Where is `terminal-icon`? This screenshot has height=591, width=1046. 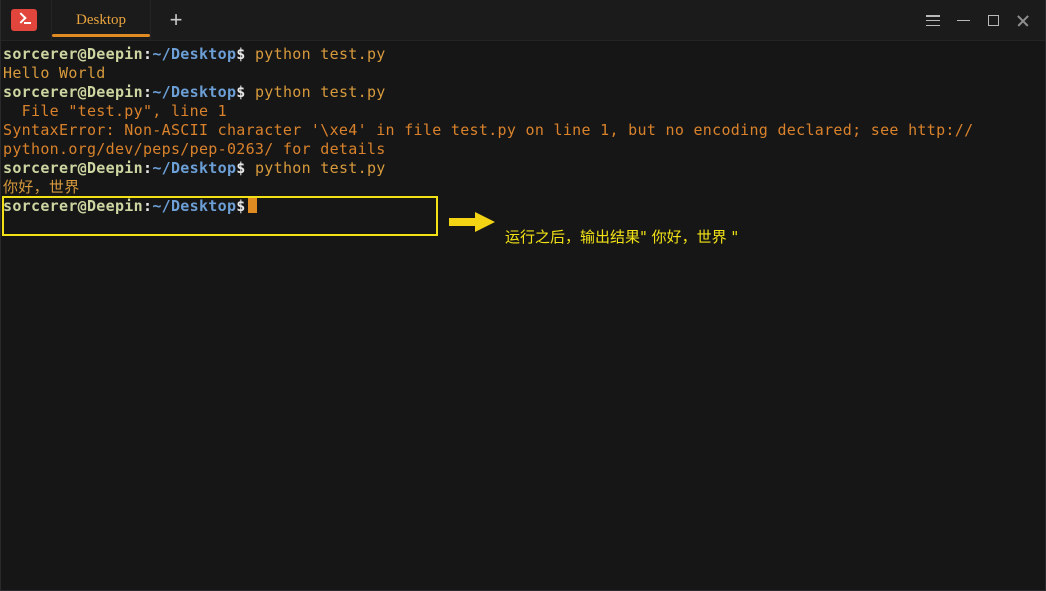 terminal-icon is located at coordinates (24, 20).